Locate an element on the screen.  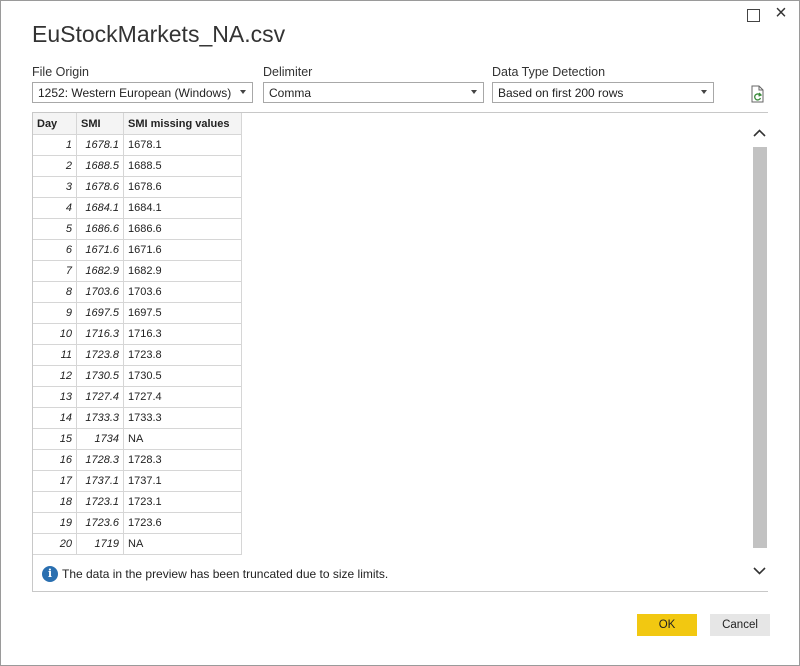
table-row: 17 1737.1 1737.1 is located at coordinates (137, 481).